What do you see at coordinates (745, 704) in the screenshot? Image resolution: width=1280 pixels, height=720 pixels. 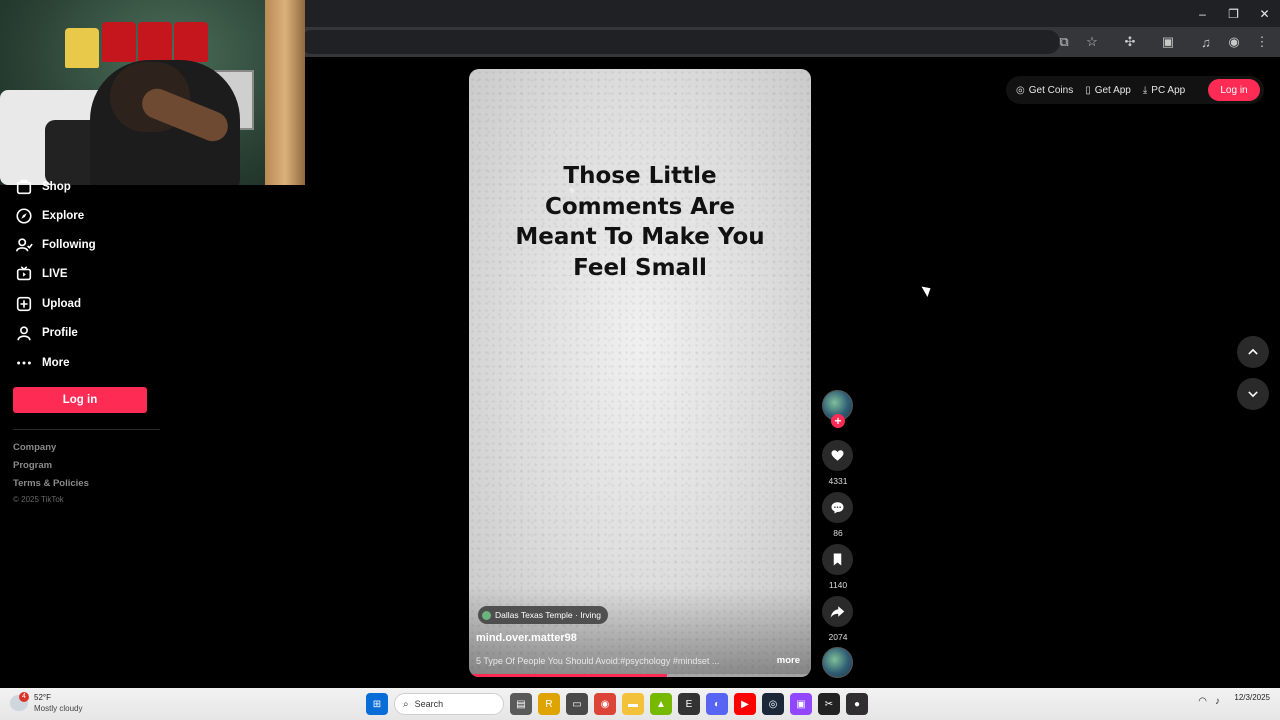 I see `youtube-icon: ▶` at bounding box center [745, 704].